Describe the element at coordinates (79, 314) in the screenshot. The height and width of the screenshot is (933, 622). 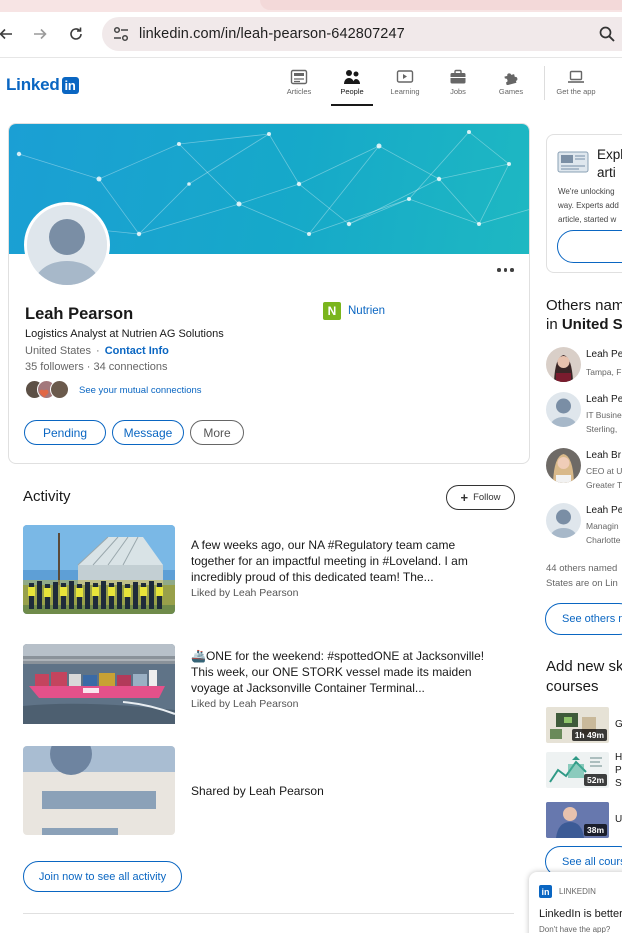
I see `profile-name: Leah Pearson` at that location.